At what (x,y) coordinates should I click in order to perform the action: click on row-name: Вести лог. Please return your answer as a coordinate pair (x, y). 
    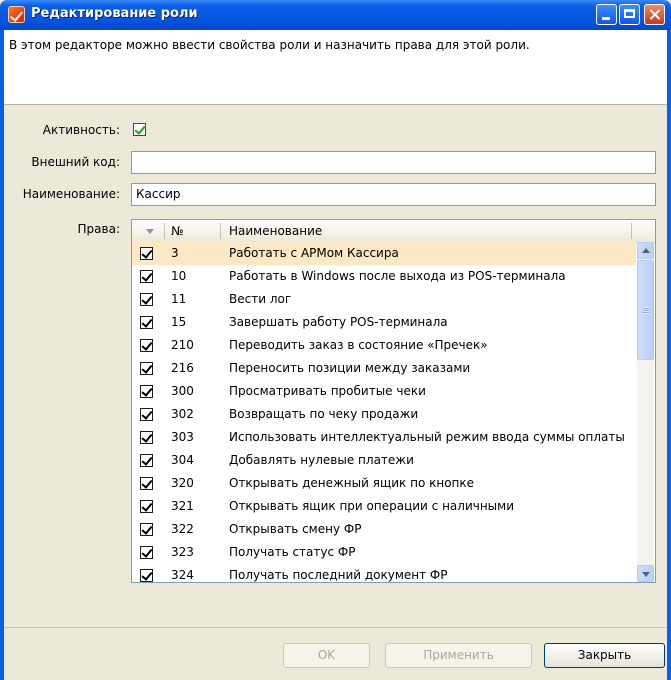
    Looking at the image, I should click on (260, 299).